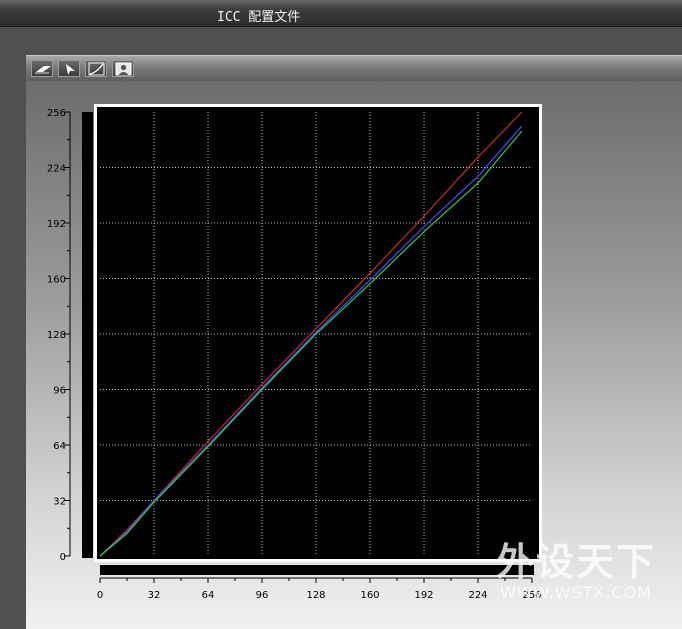 The image size is (682, 629). I want to click on x-tick-label: 160, so click(369, 595).